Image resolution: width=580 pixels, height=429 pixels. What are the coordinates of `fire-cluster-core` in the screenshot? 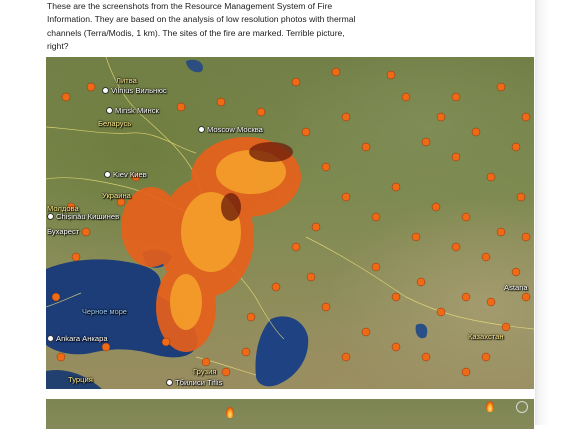 It's located at (228, 240).